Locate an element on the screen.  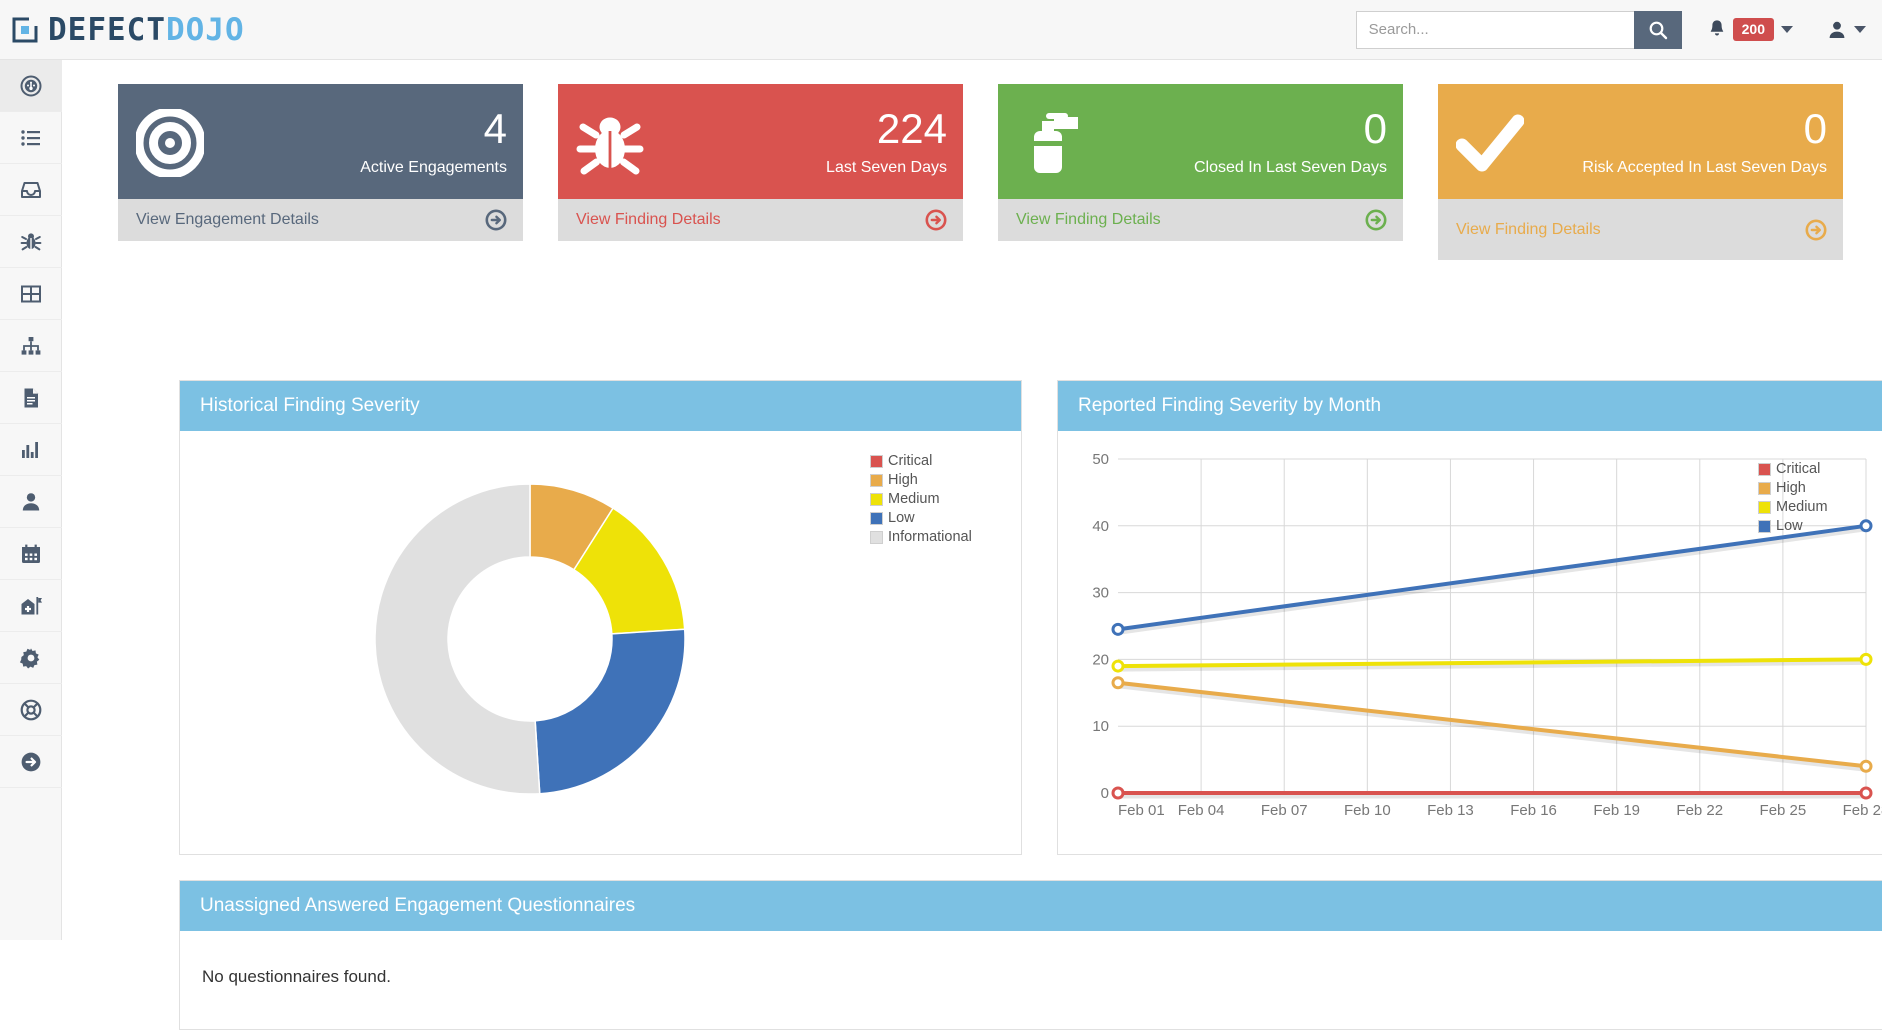
notifications-menu: 200 is located at coordinates (1750, 29).